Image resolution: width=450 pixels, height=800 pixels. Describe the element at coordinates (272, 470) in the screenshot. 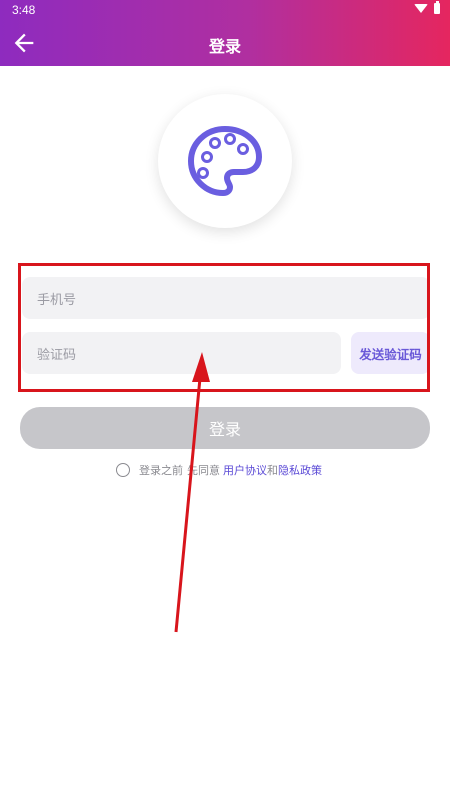

I see `agreement-and: 和` at that location.